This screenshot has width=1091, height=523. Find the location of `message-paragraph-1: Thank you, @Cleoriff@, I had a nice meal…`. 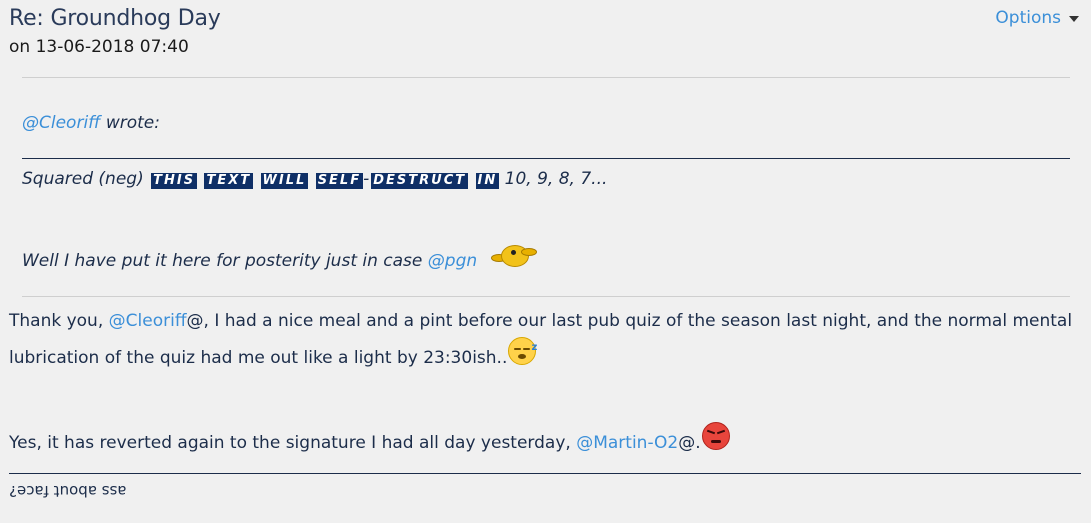

message-paragraph-1: Thank you, @Cleoriff@, I had a nice meal… is located at coordinates (544, 340).